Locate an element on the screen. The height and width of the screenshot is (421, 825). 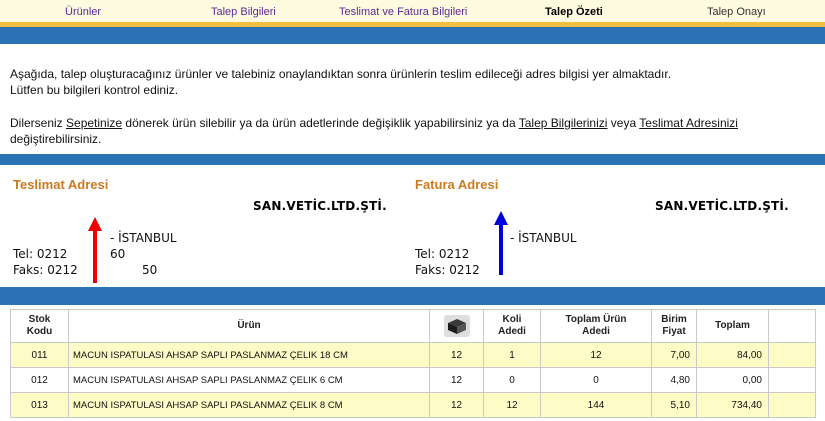
info-text: Dilerseniz is located at coordinates (38, 123).